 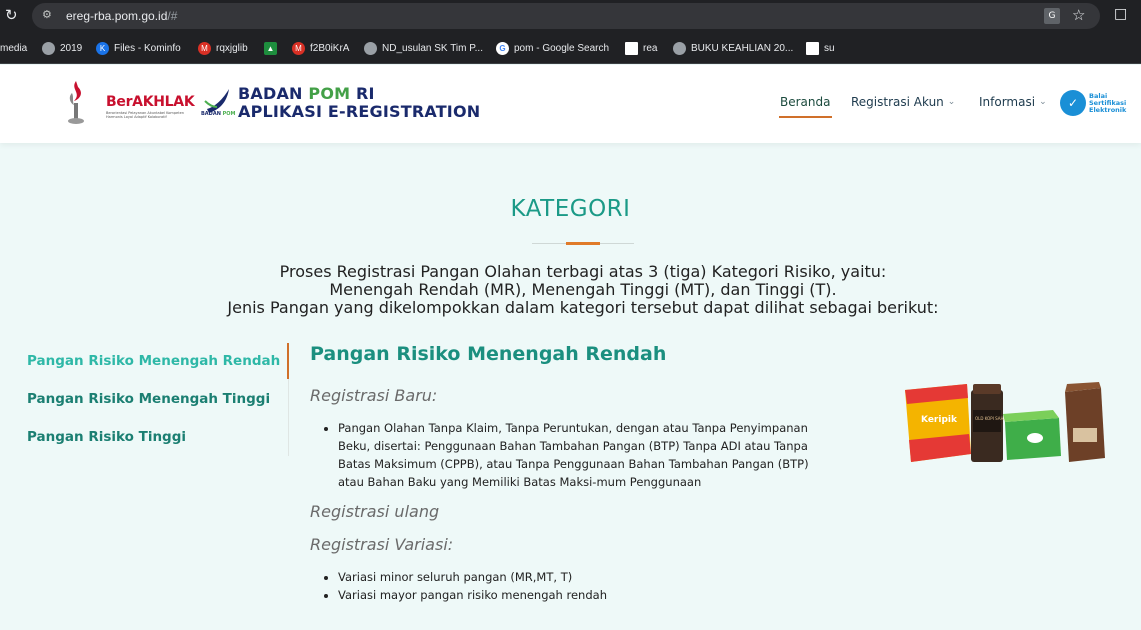 What do you see at coordinates (153, 361) in the screenshot?
I see `tab-risiko-menengah-rendah: Pangan Risiko Menengah Rendah` at bounding box center [153, 361].